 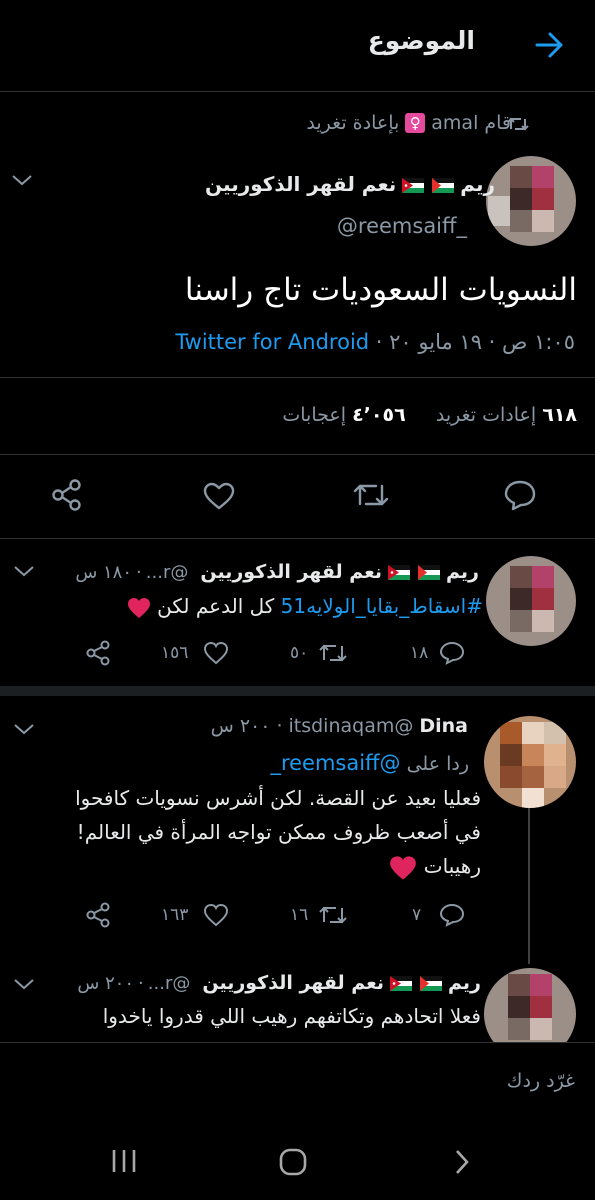 What do you see at coordinates (482, 342) in the screenshot?
I see `tweet-time: ١:٠٥ ص · ١٩ مايو ٢٠` at bounding box center [482, 342].